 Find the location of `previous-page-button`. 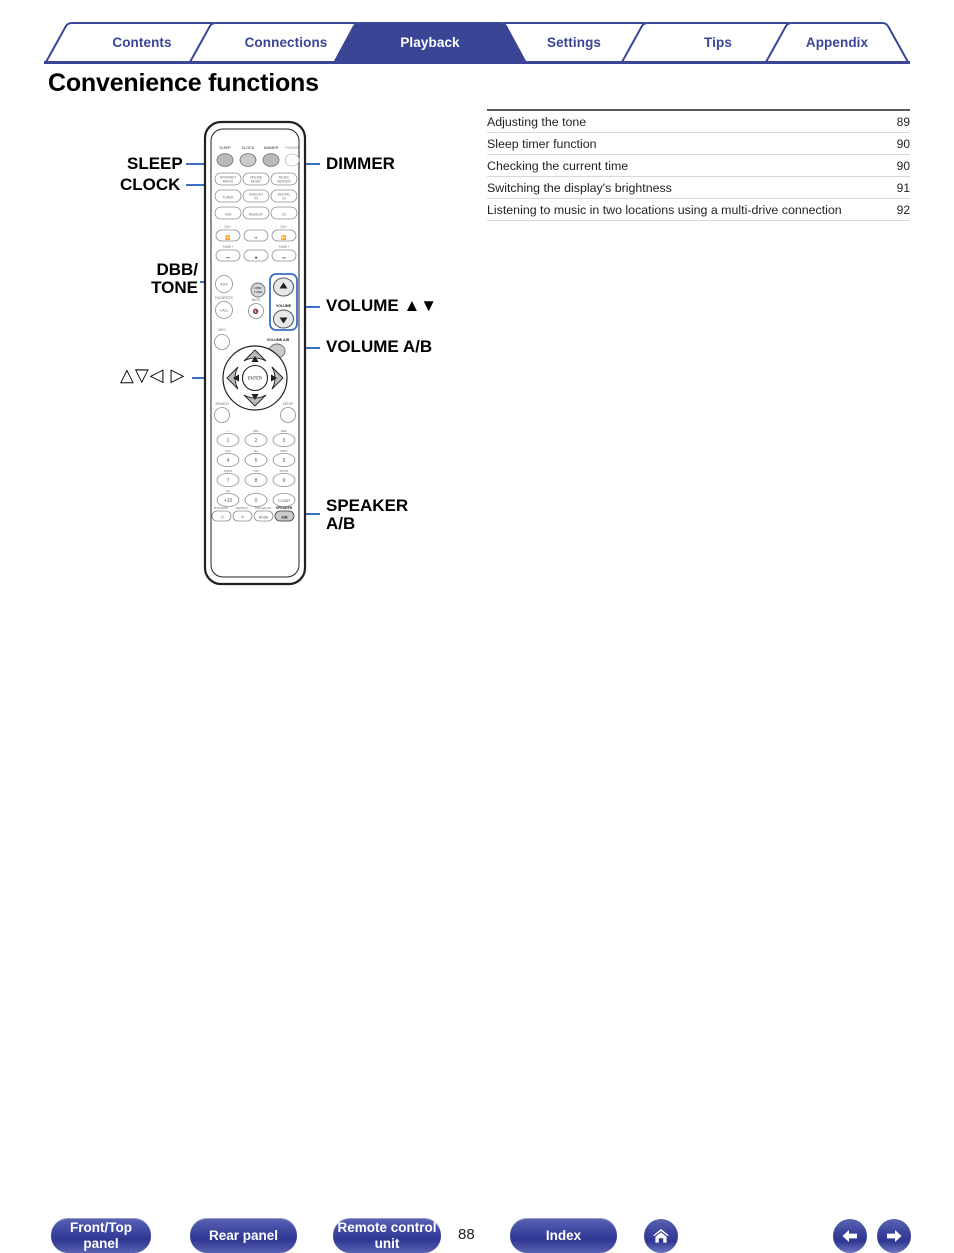

previous-page-button is located at coordinates (850, 1236).